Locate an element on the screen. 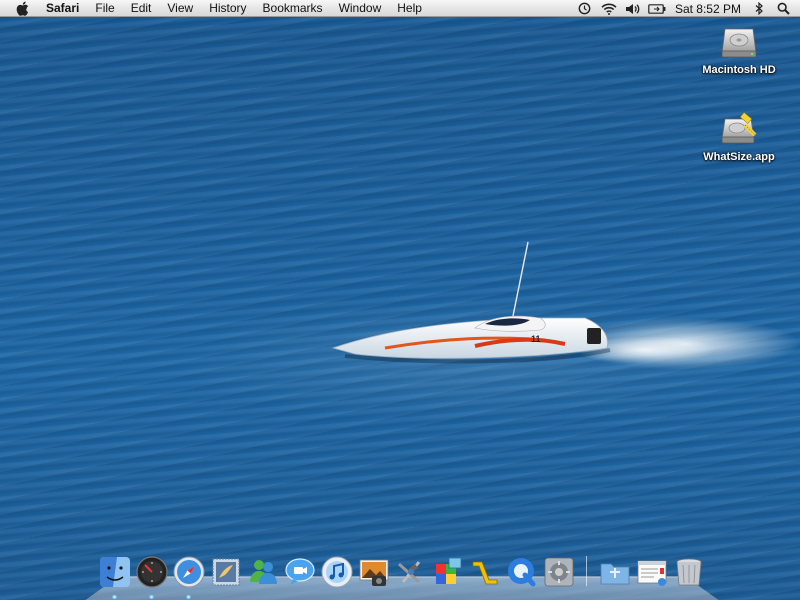 Image resolution: width=800 pixels, height=600 pixels. quicktime-icon is located at coordinates (521, 572).